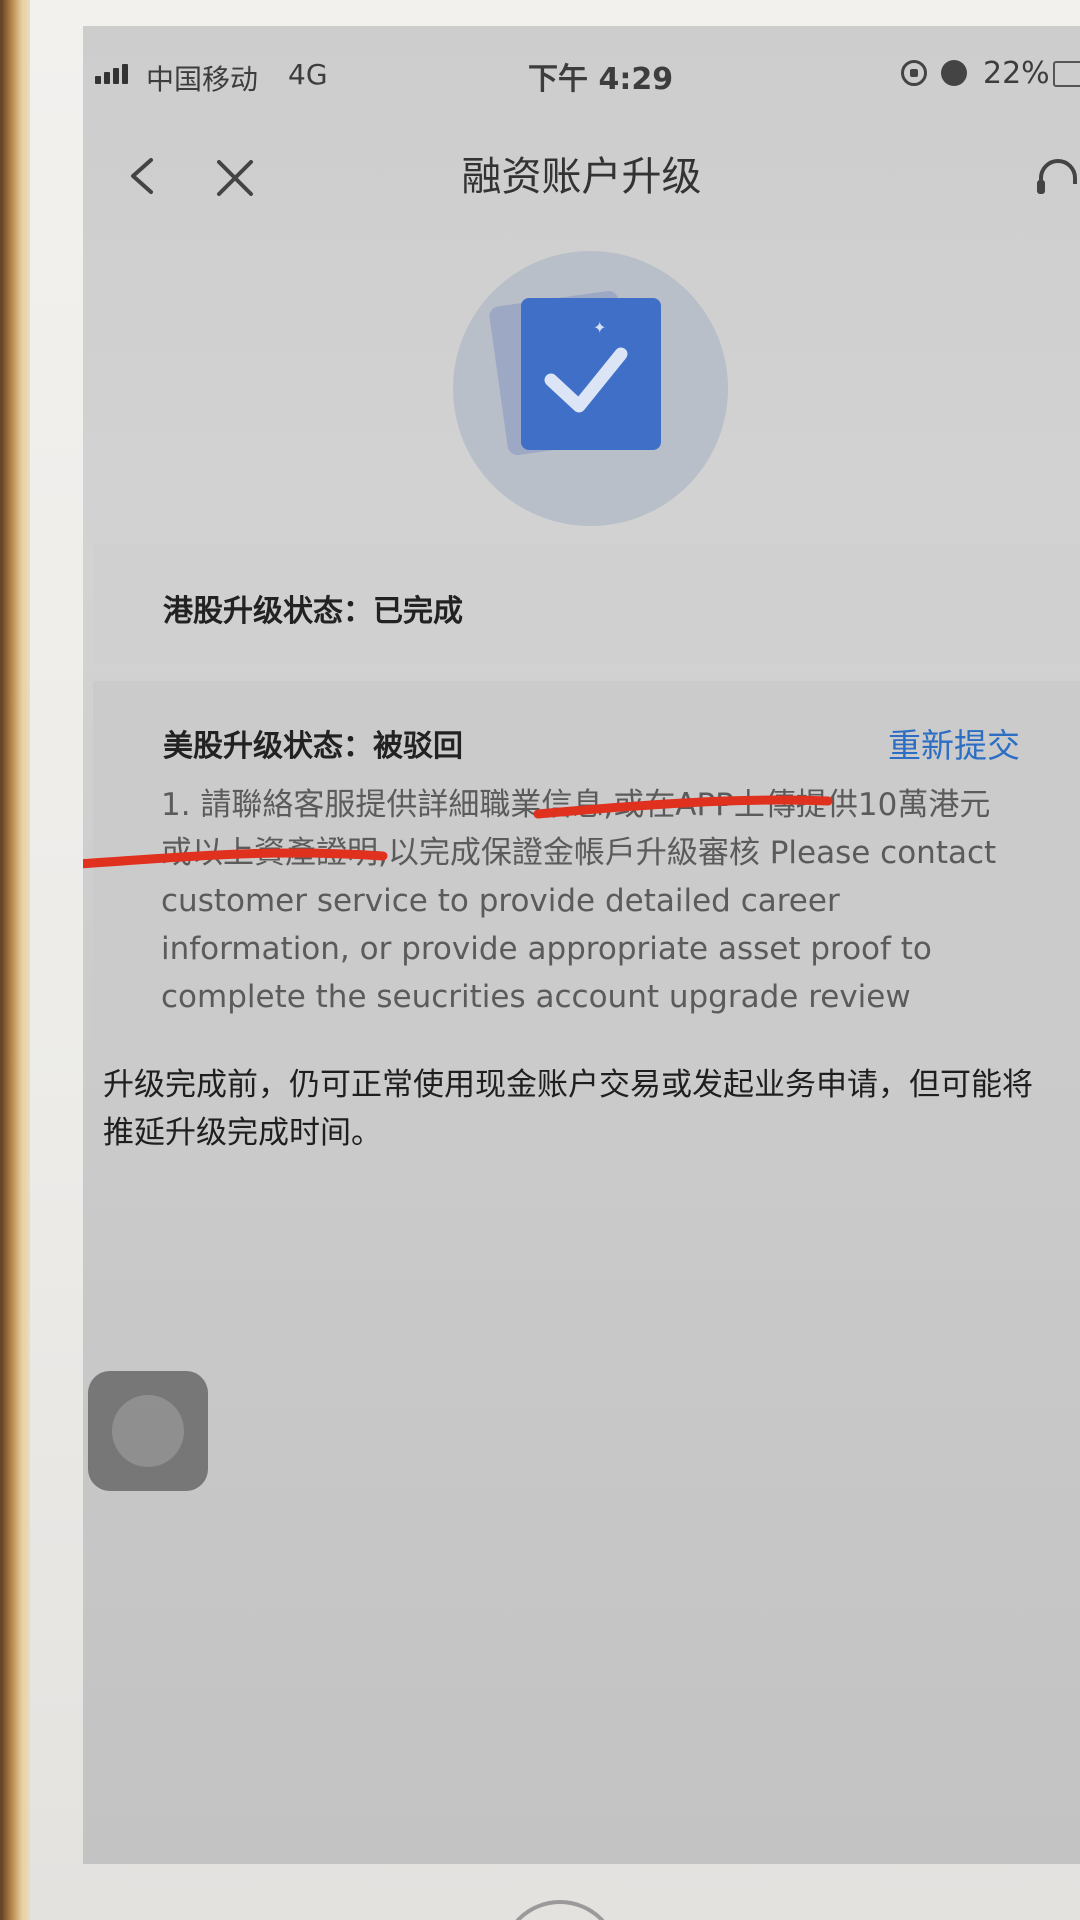  What do you see at coordinates (1056, 179) in the screenshot?
I see `headset-icon` at bounding box center [1056, 179].